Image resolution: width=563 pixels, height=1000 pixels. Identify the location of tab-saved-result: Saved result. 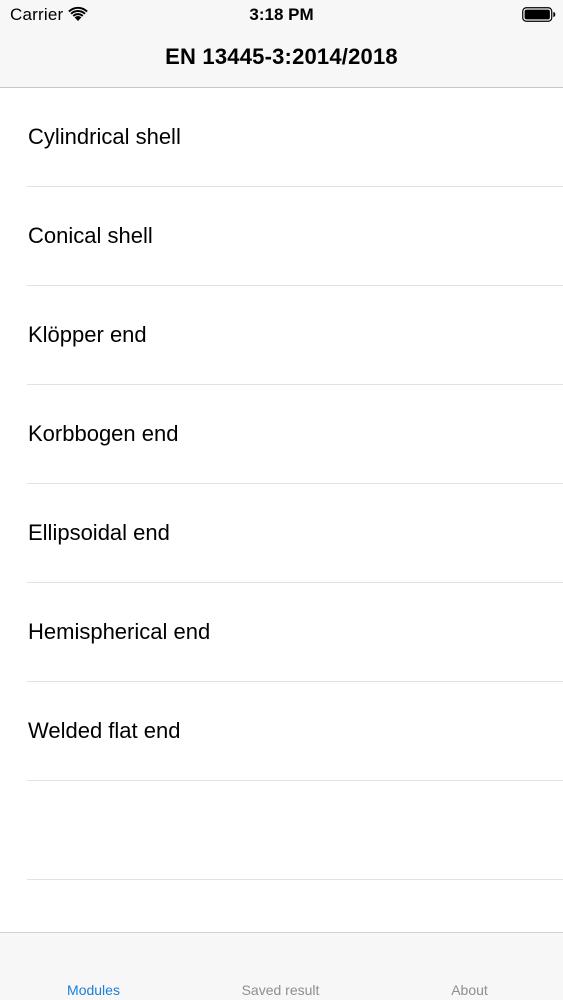
(280, 966).